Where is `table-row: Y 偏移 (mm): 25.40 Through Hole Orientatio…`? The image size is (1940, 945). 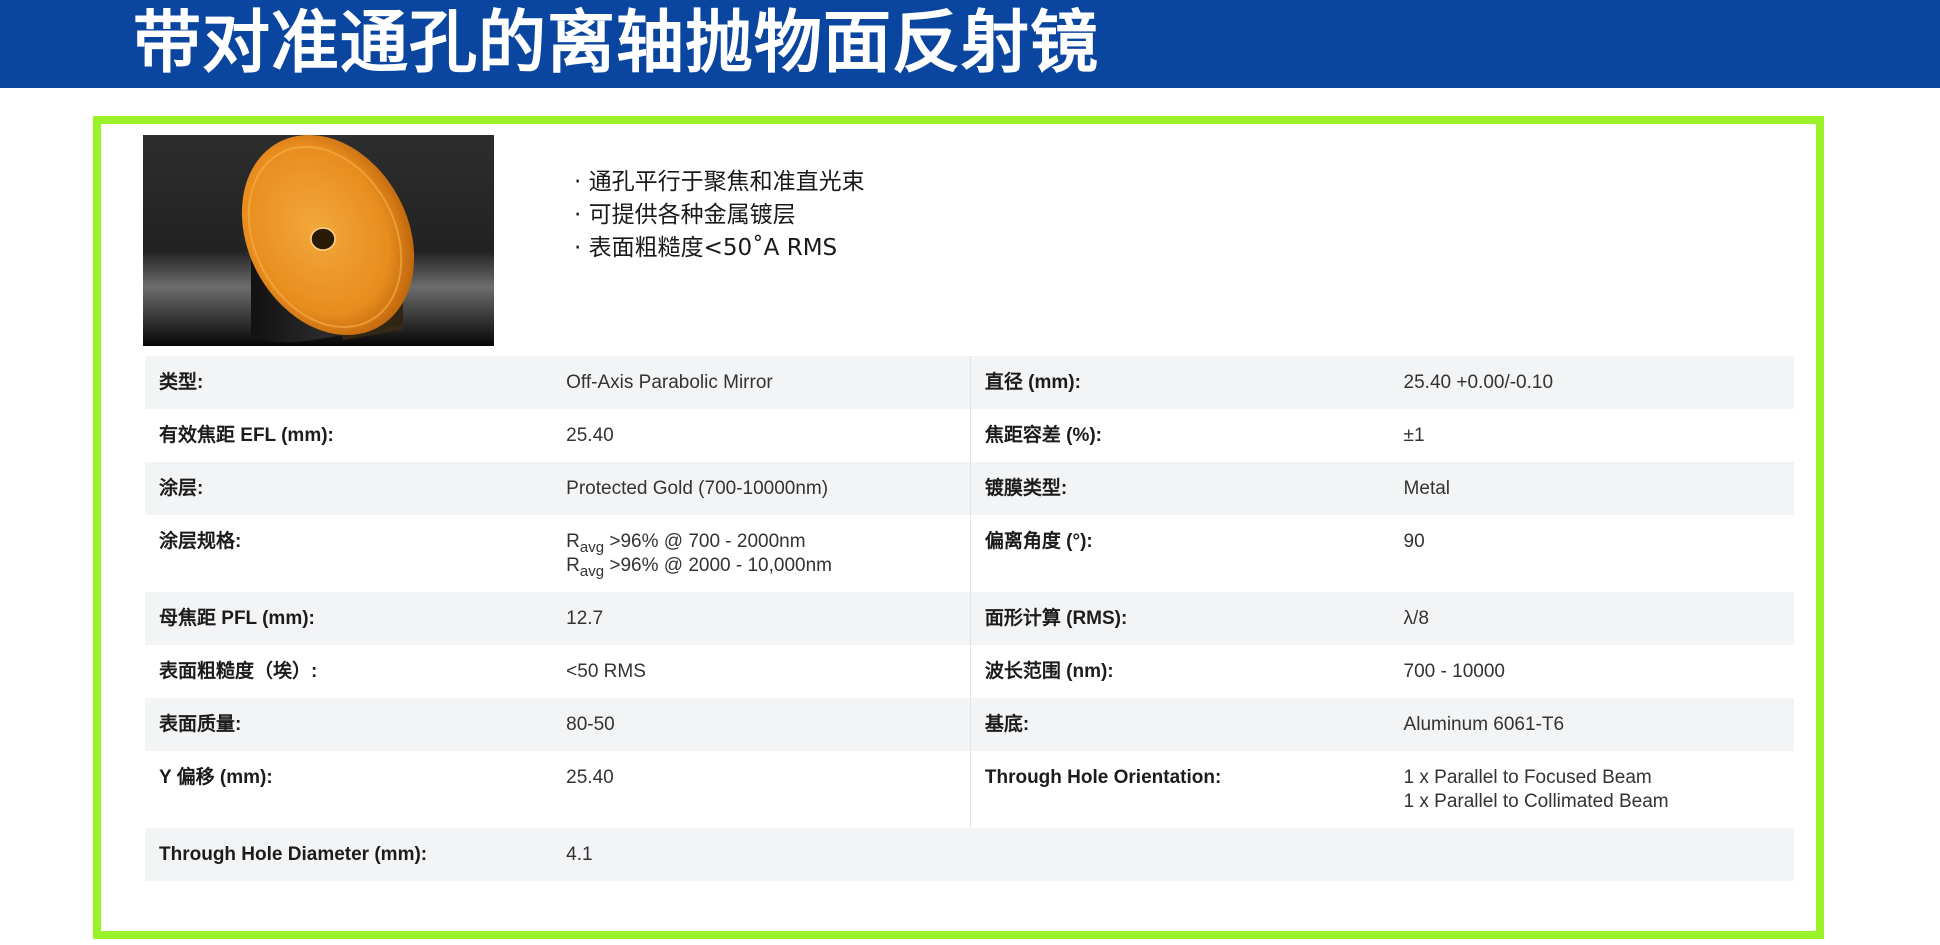 table-row: Y 偏移 (mm): 25.40 Through Hole Orientatio… is located at coordinates (969, 789).